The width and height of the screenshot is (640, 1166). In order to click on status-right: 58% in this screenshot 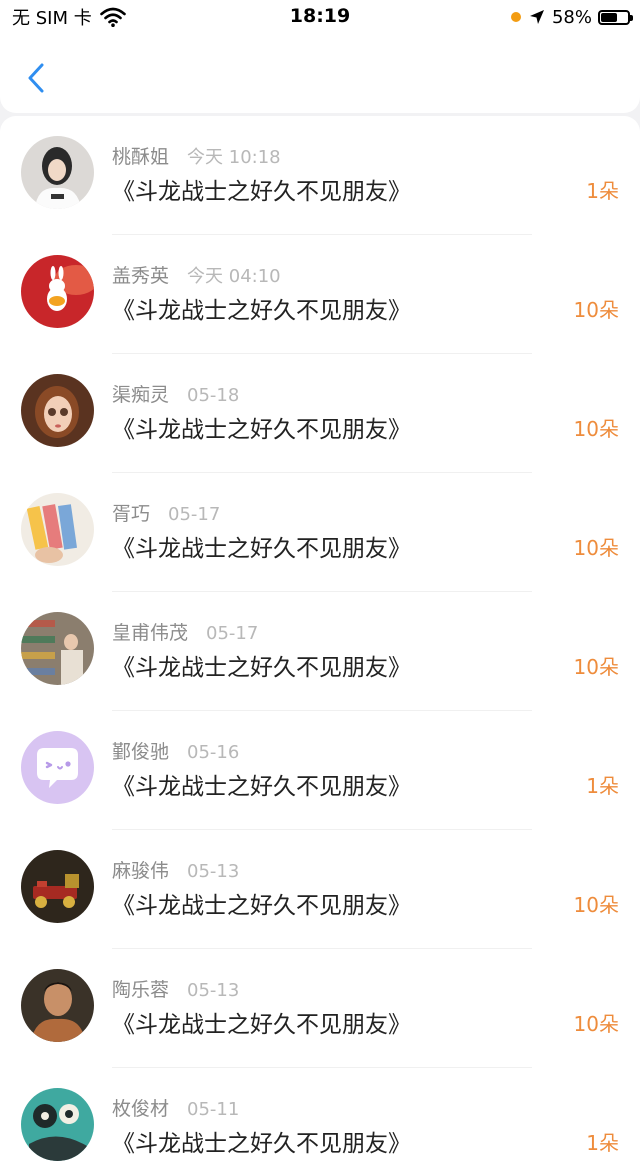, I will do `click(571, 17)`.